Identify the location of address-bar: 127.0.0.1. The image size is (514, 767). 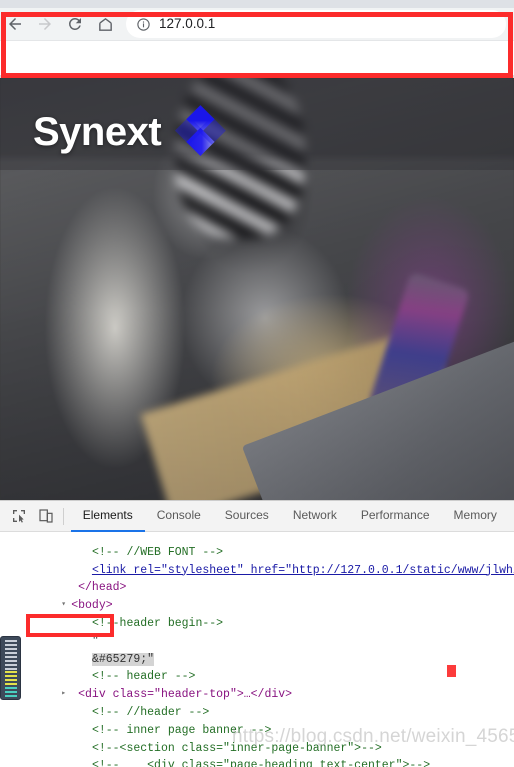
(316, 24).